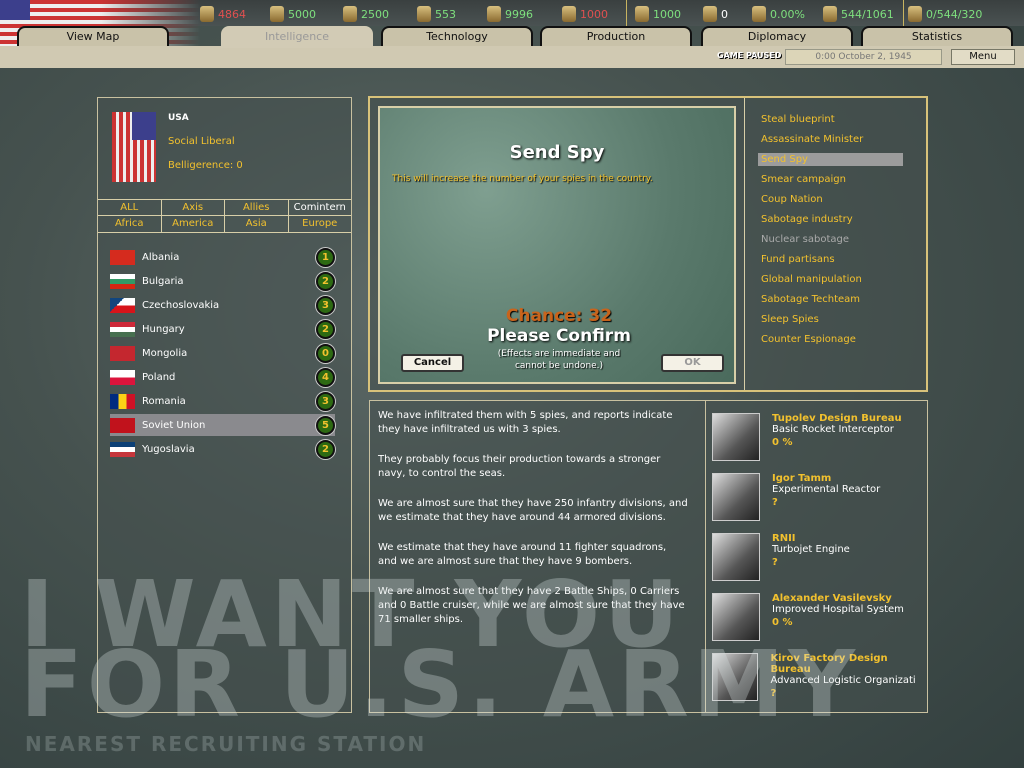 This screenshot has height=768, width=1024. What do you see at coordinates (257, 207) in the screenshot?
I see `filter-allies: Allies` at bounding box center [257, 207].